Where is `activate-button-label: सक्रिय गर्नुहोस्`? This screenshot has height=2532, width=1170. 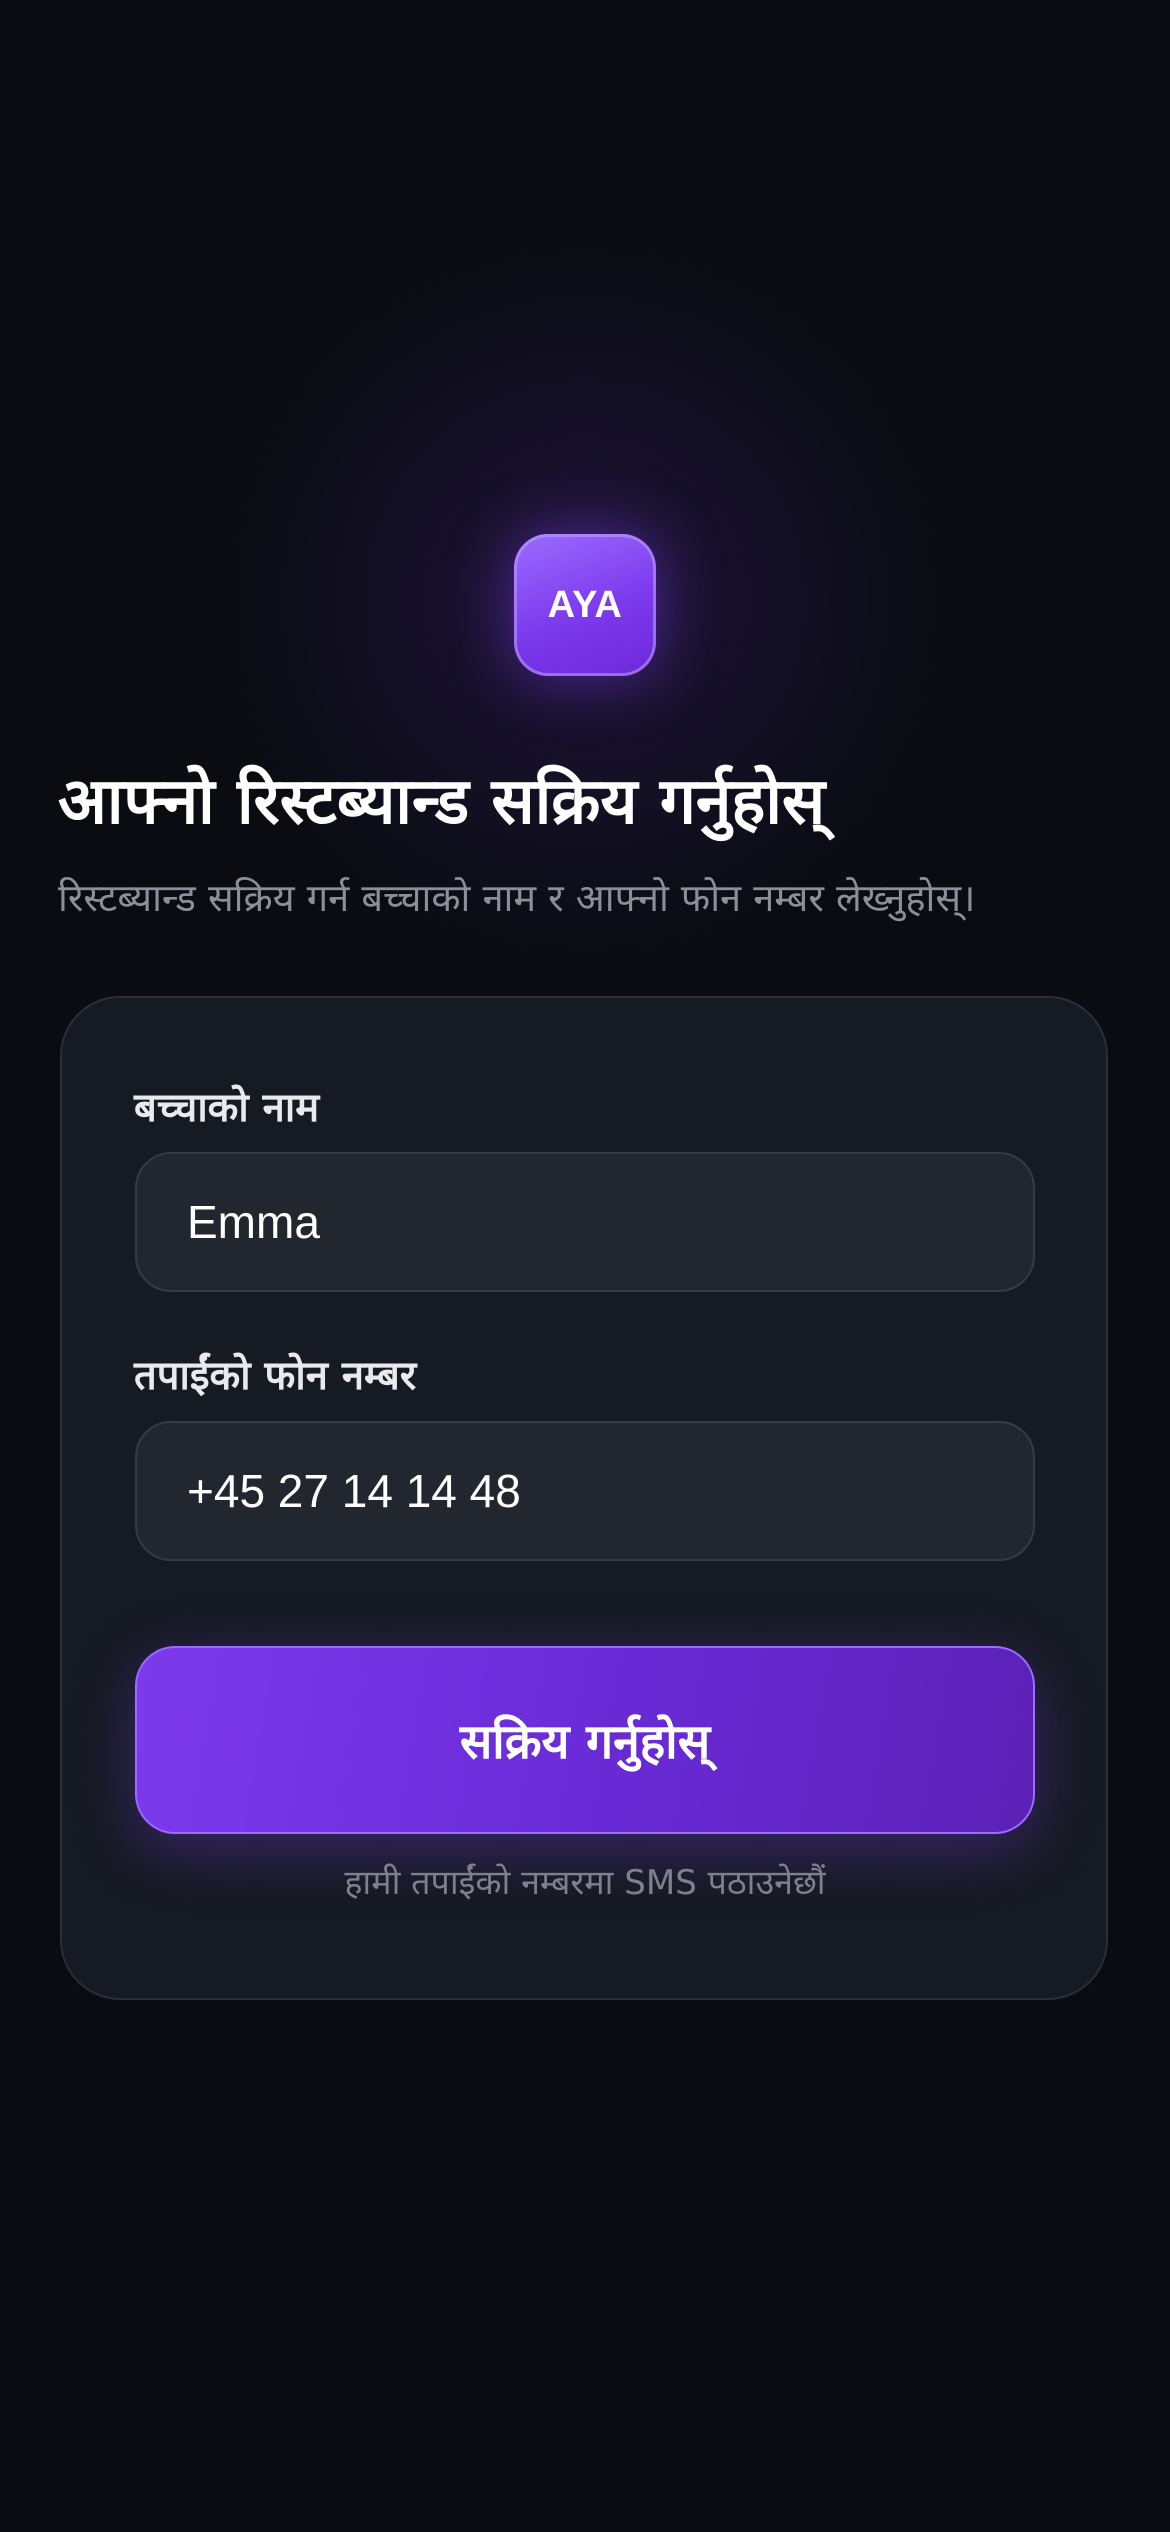
activate-button-label: सक्रिय गर्नुहोस् is located at coordinates (585, 1741).